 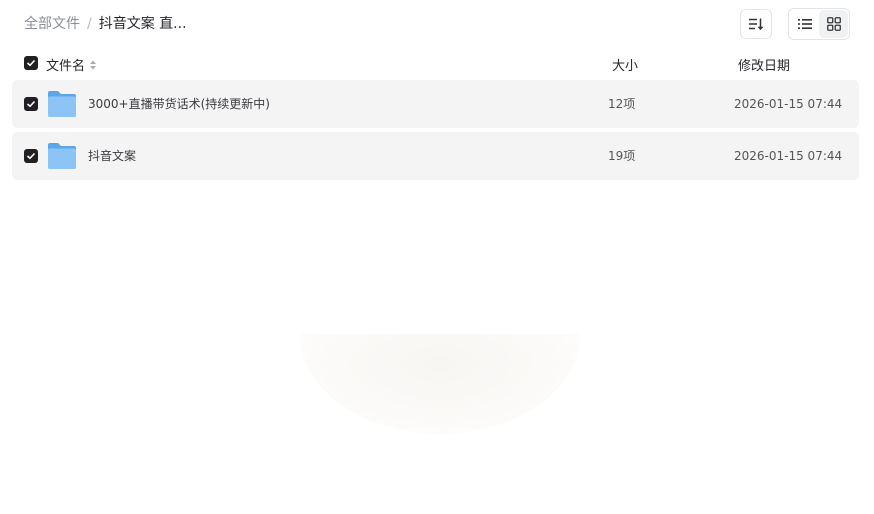 What do you see at coordinates (622, 156) in the screenshot?
I see `file-size: 19项` at bounding box center [622, 156].